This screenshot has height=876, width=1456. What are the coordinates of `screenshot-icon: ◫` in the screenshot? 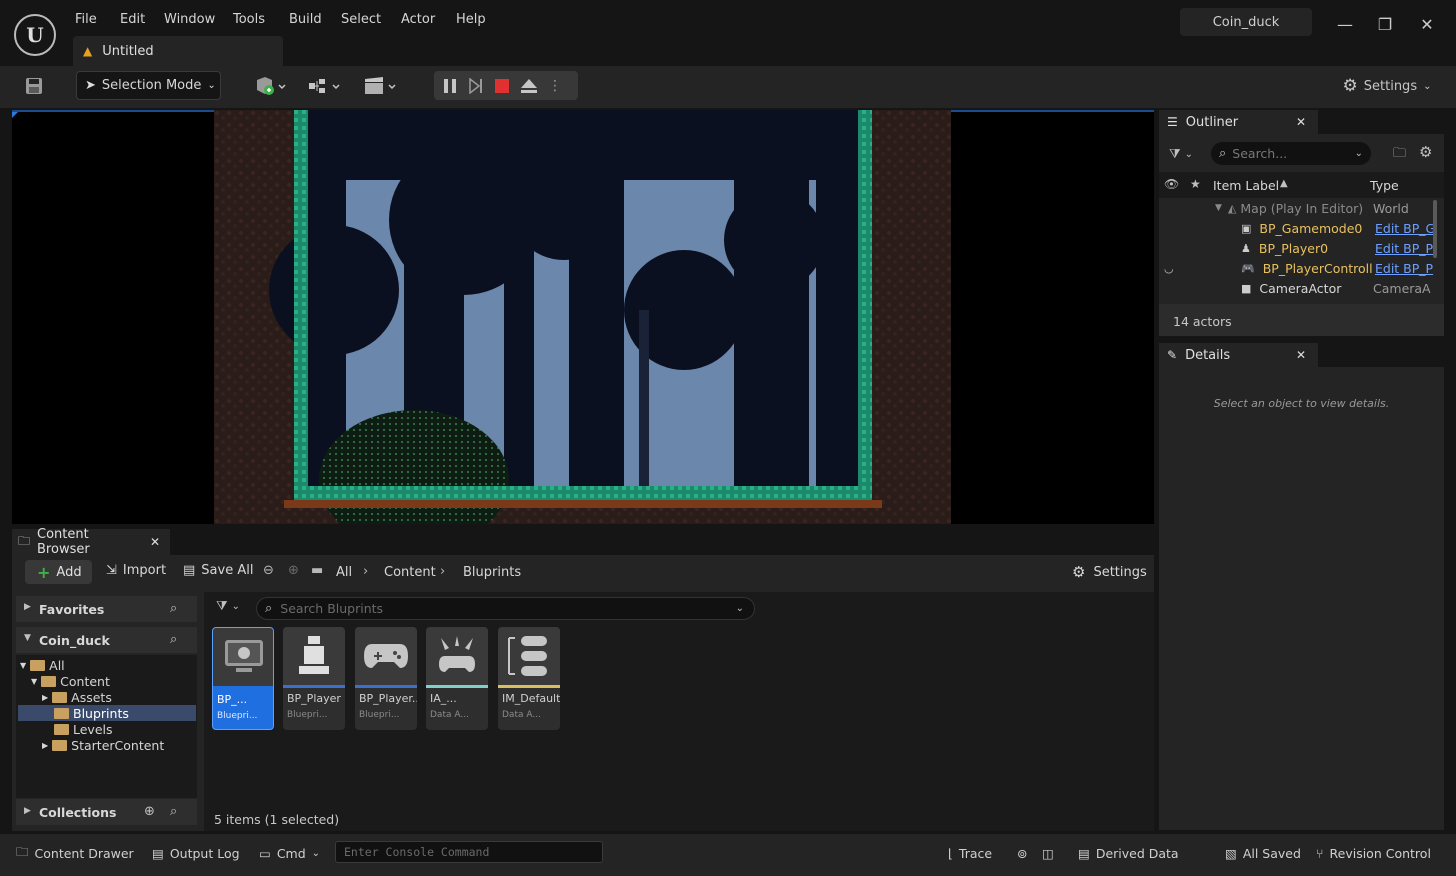 It's located at (1048, 853).